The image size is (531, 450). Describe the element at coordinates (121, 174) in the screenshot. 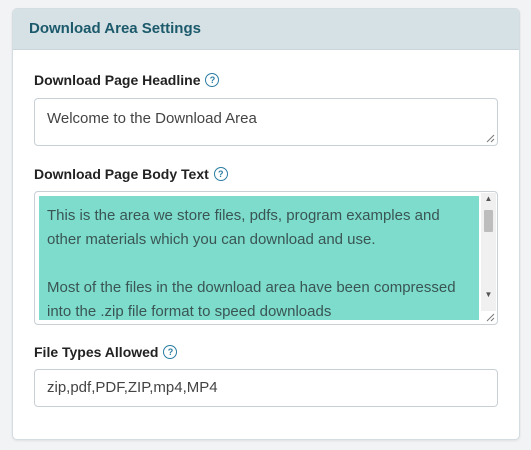

I see `body-text-label-text: Download Page Body Text` at that location.